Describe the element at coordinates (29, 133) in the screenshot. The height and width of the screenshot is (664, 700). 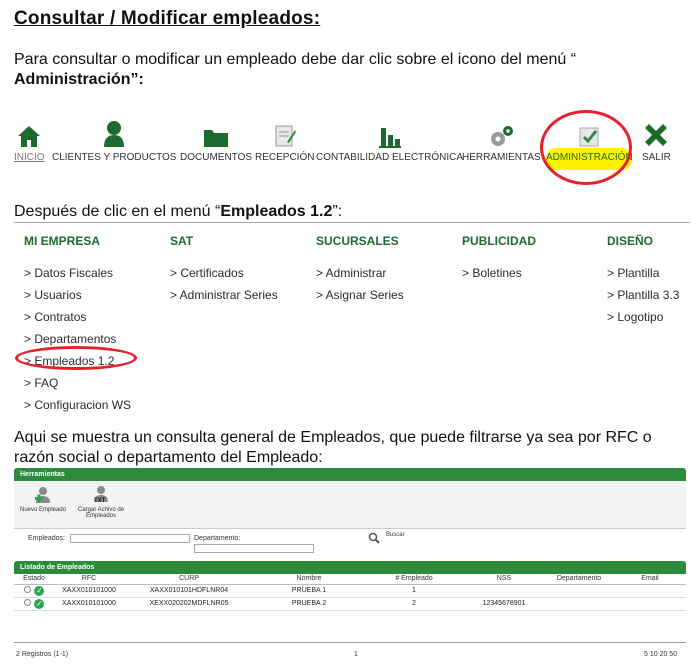
I see `home-icon` at that location.